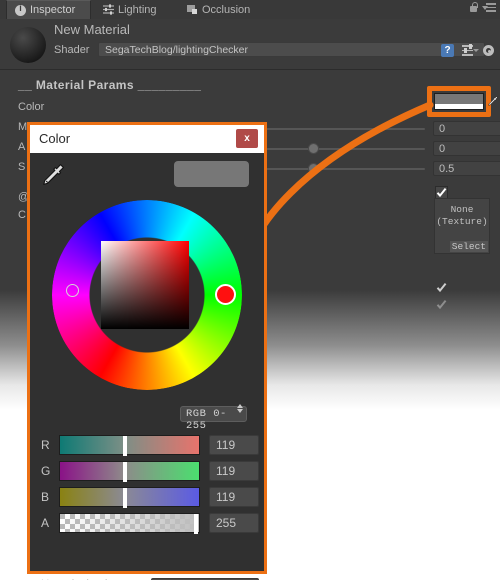 This screenshot has height=580, width=500. I want to click on channel-value-a: 255, so click(234, 523).